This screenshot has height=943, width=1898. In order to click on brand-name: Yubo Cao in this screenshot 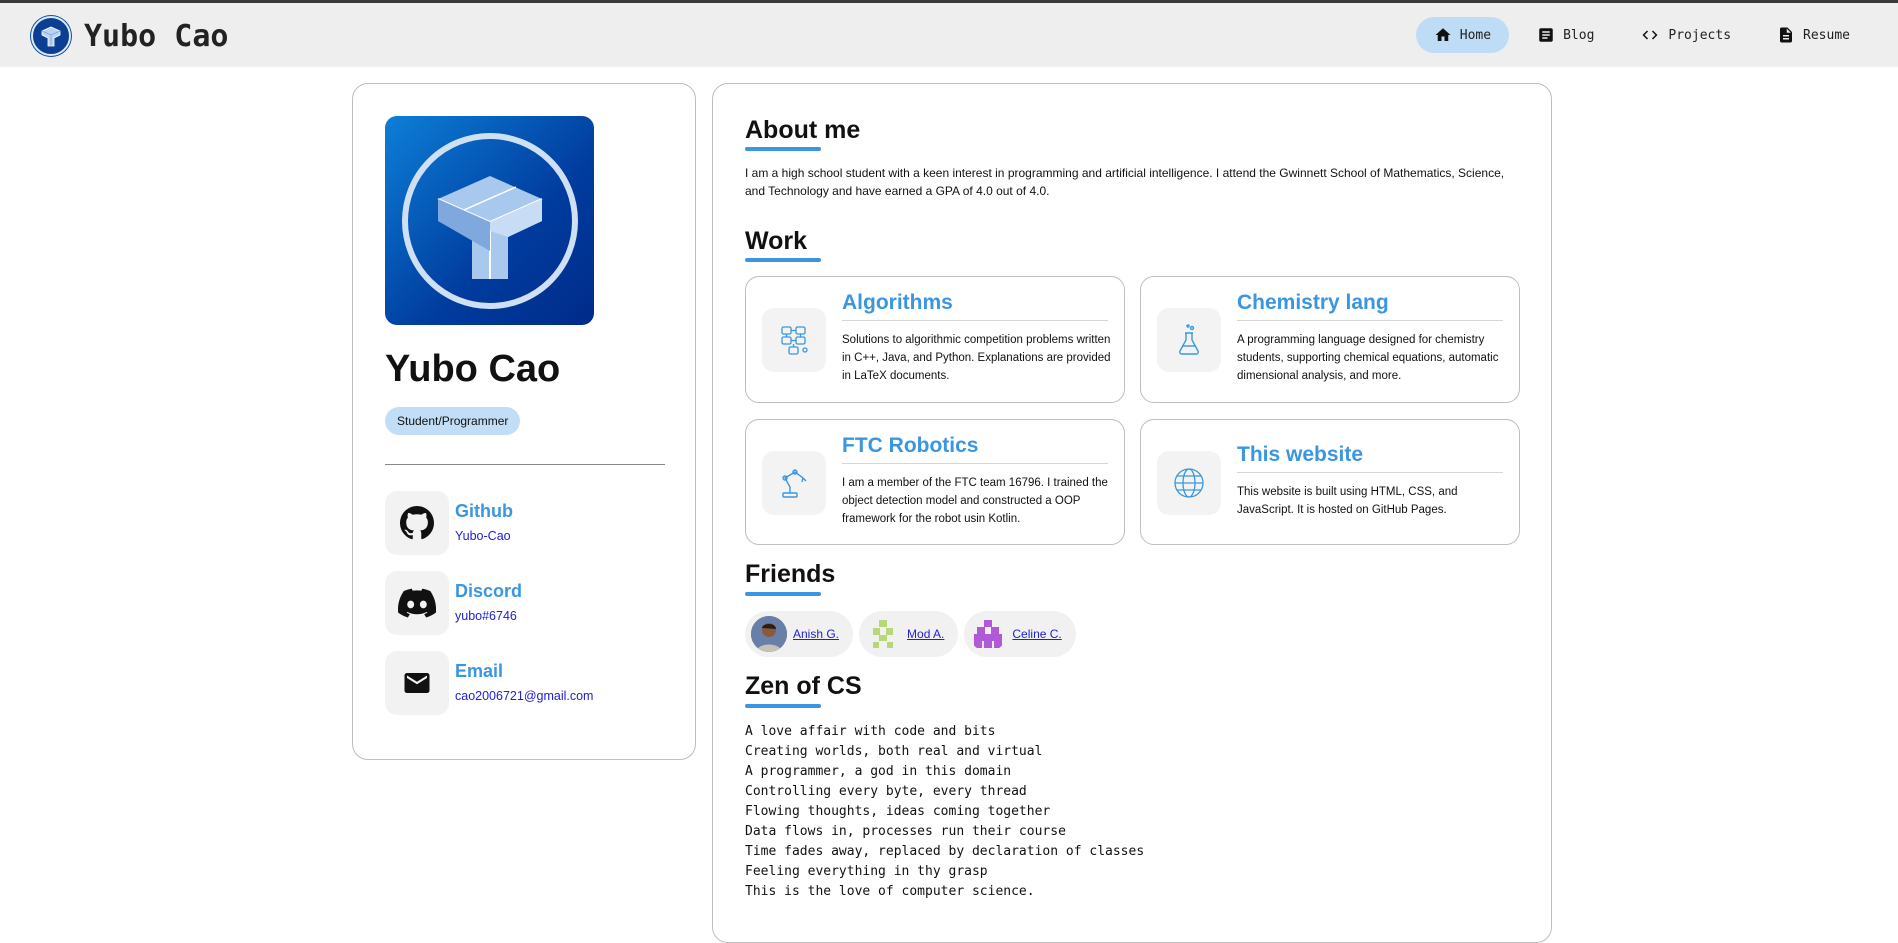, I will do `click(156, 36)`.